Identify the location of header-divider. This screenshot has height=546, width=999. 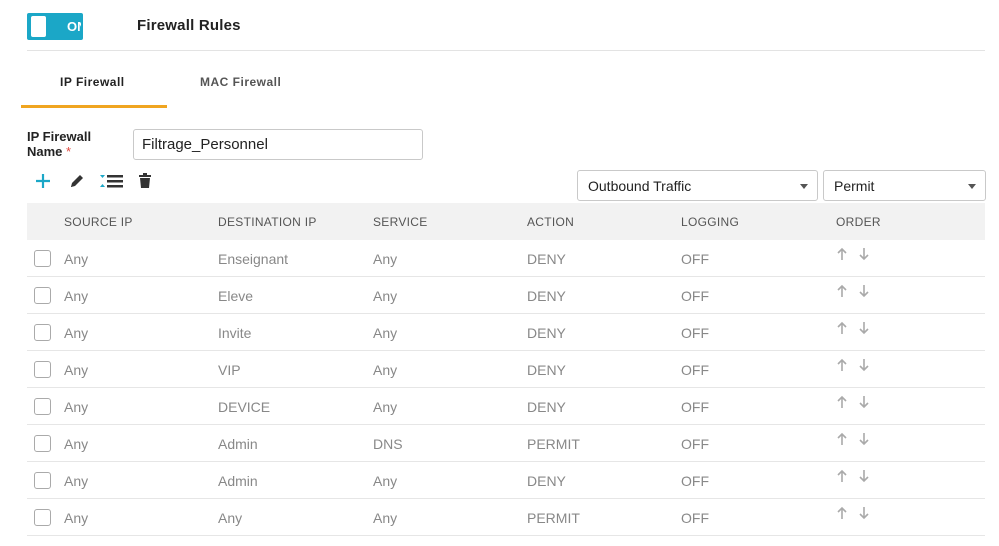
(506, 50).